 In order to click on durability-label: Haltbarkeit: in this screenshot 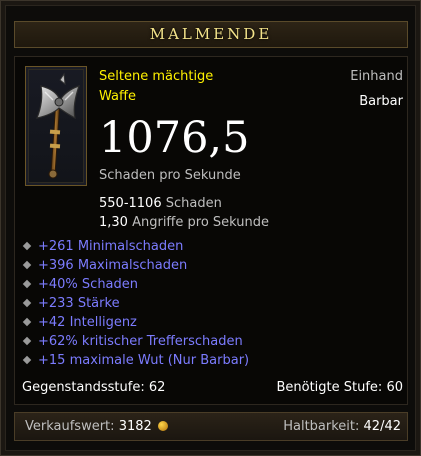, I will do `click(321, 426)`.